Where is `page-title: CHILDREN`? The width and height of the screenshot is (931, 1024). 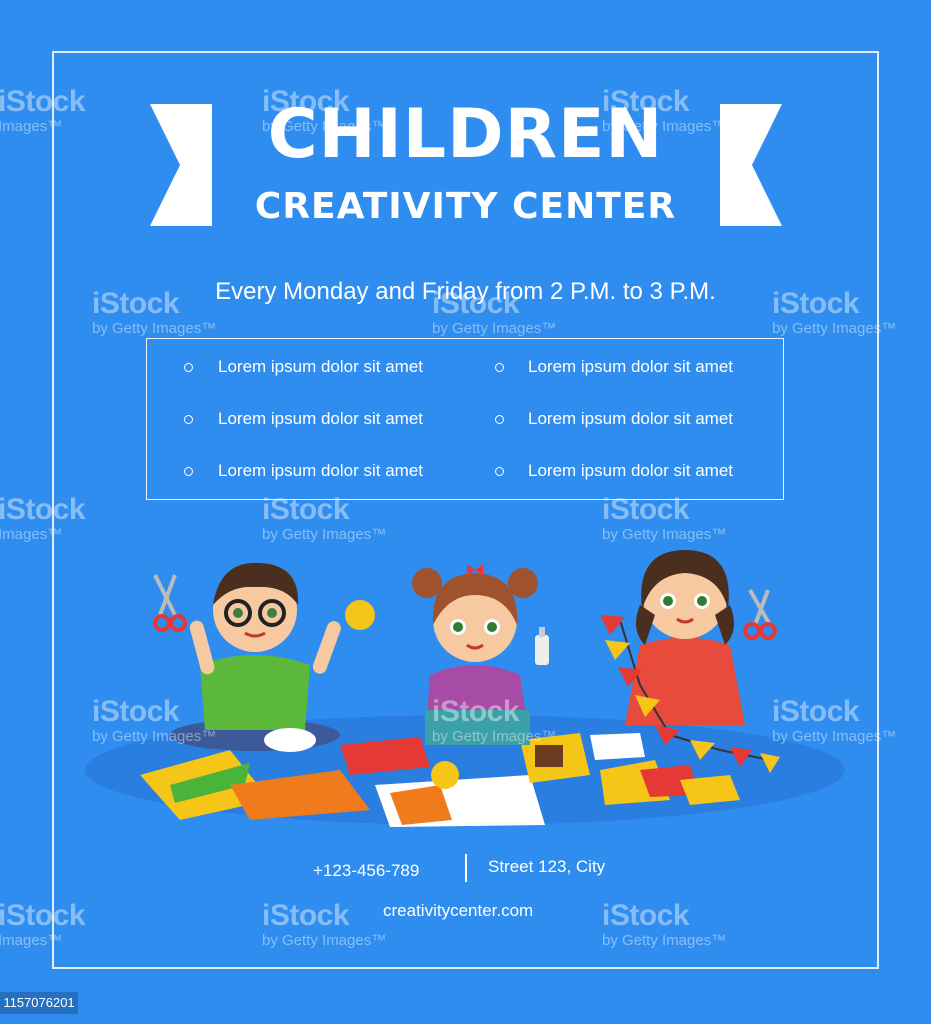 page-title: CHILDREN is located at coordinates (465, 134).